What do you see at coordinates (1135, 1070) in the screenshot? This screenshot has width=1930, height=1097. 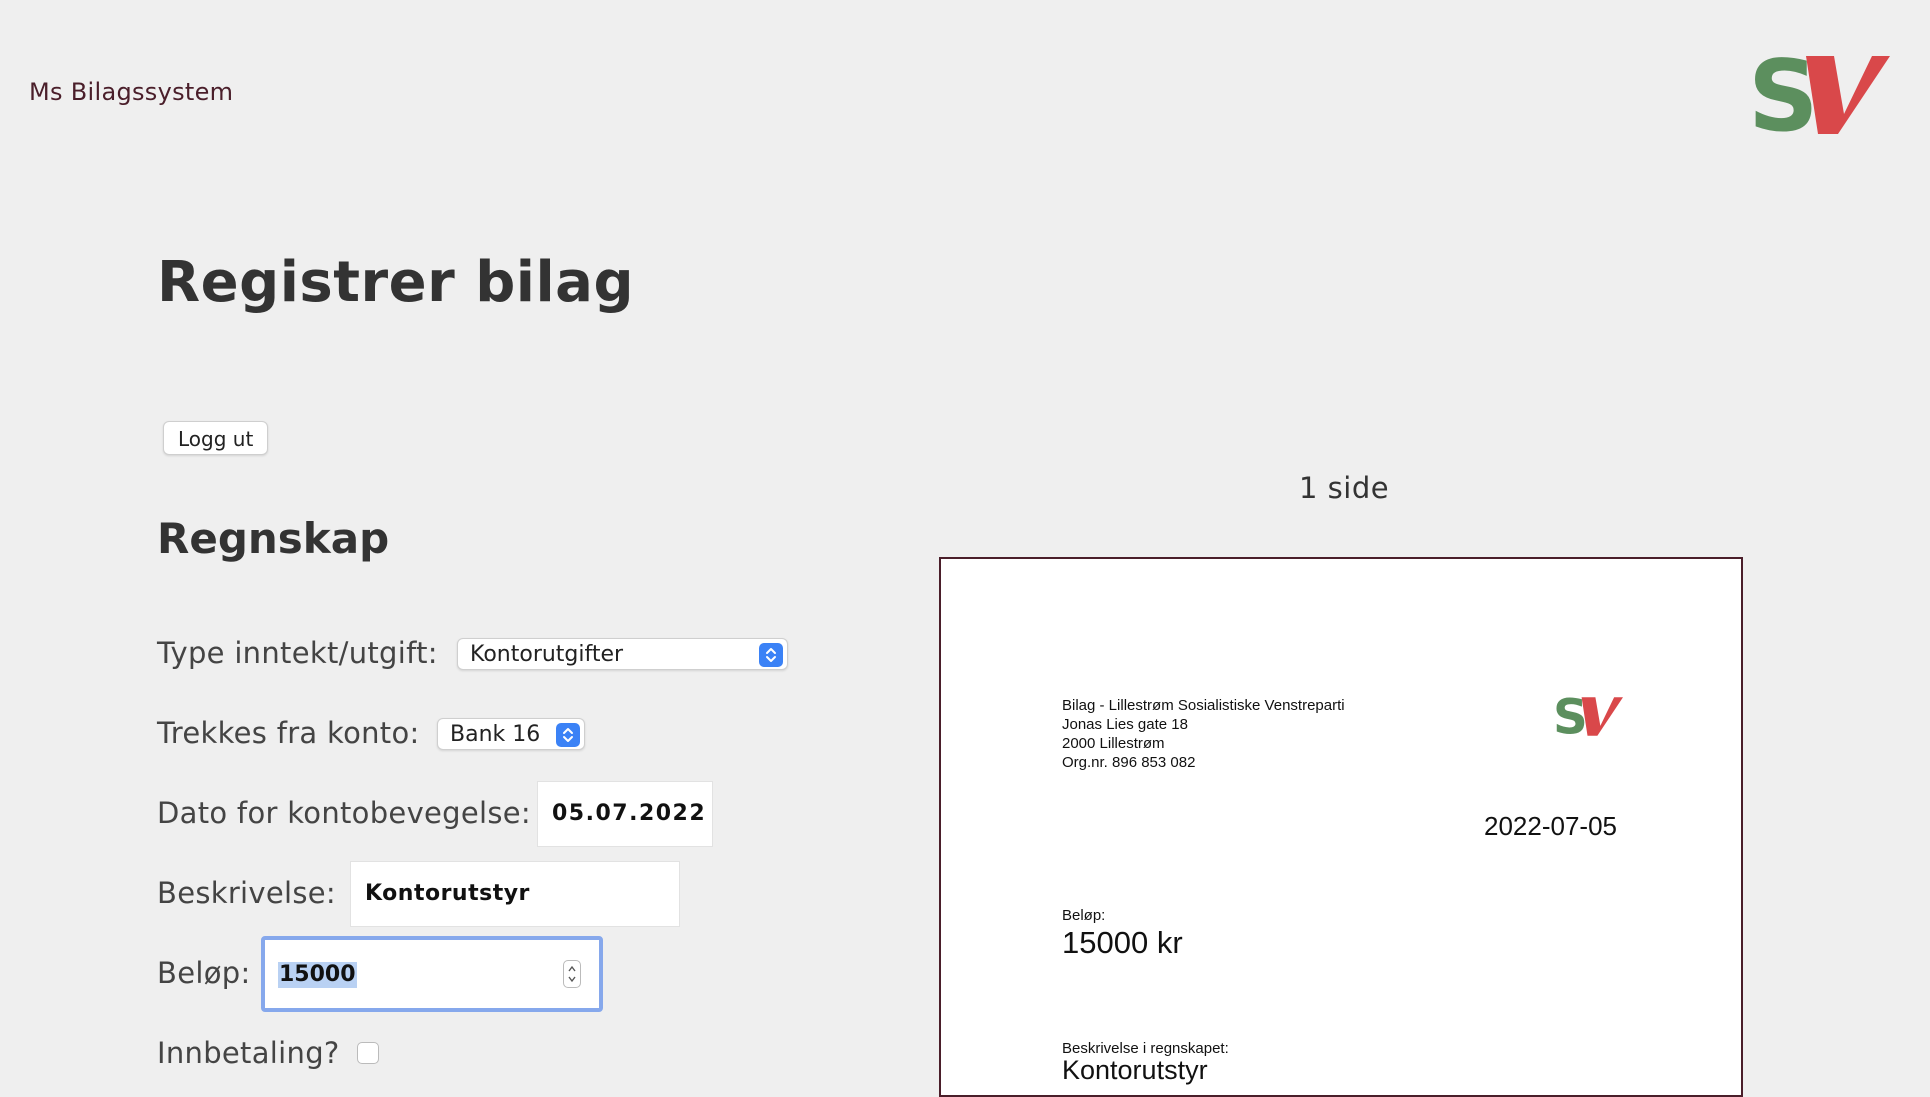 I see `preview-description-value: Kontorutstyr` at bounding box center [1135, 1070].